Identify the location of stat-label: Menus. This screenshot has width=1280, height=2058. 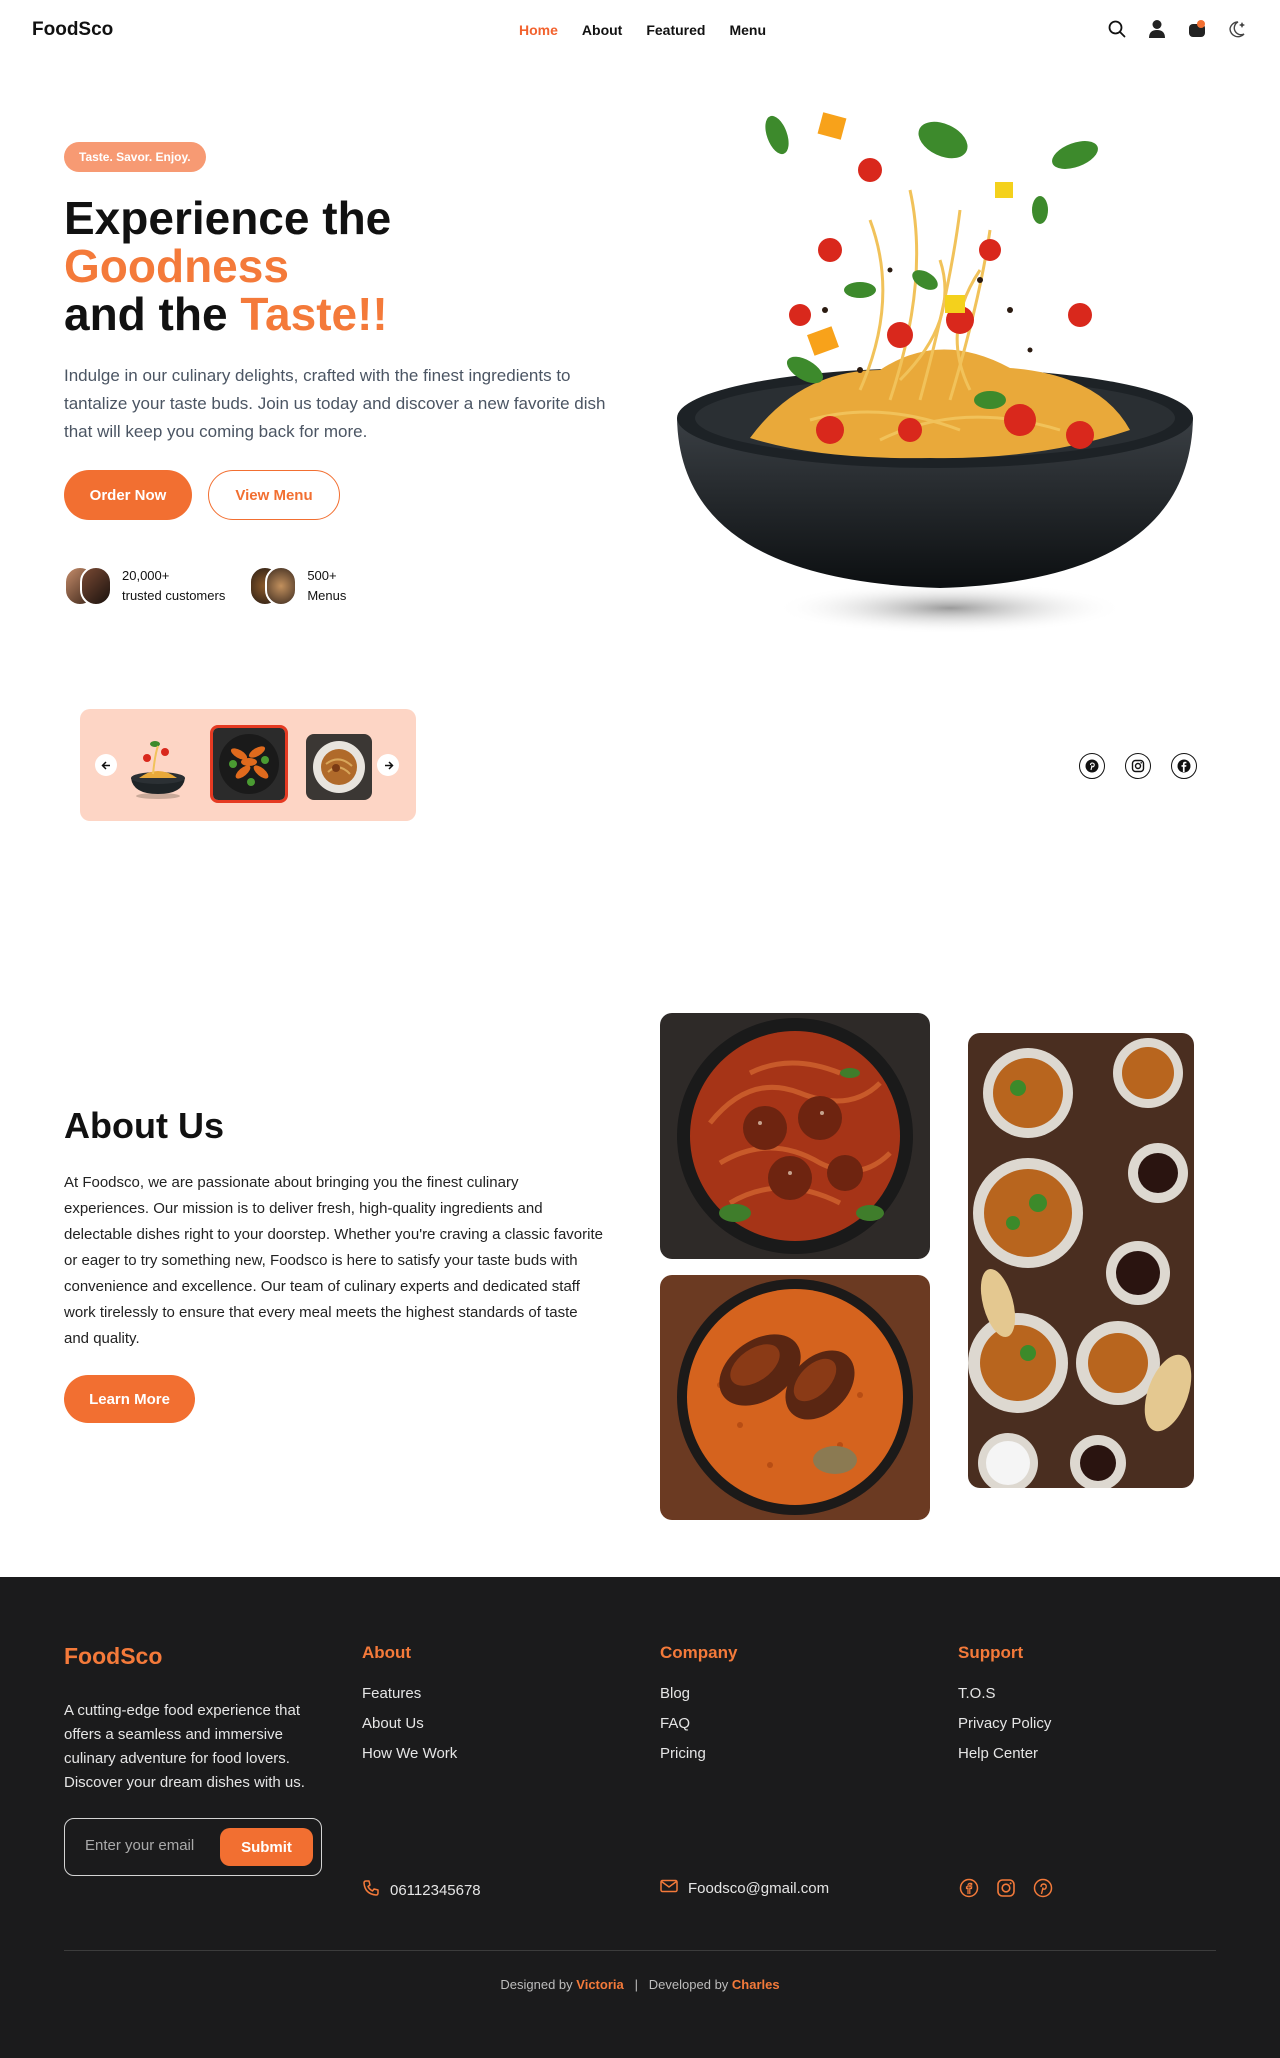
(327, 595).